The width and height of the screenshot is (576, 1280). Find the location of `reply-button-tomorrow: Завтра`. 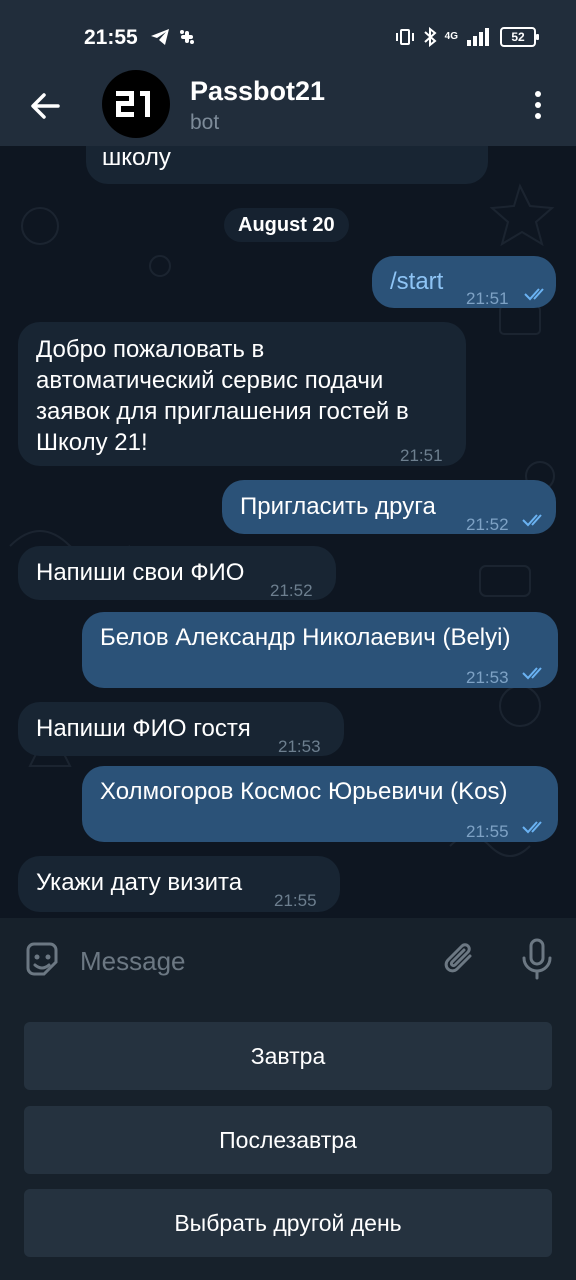

reply-button-tomorrow: Завтра is located at coordinates (288, 1056).